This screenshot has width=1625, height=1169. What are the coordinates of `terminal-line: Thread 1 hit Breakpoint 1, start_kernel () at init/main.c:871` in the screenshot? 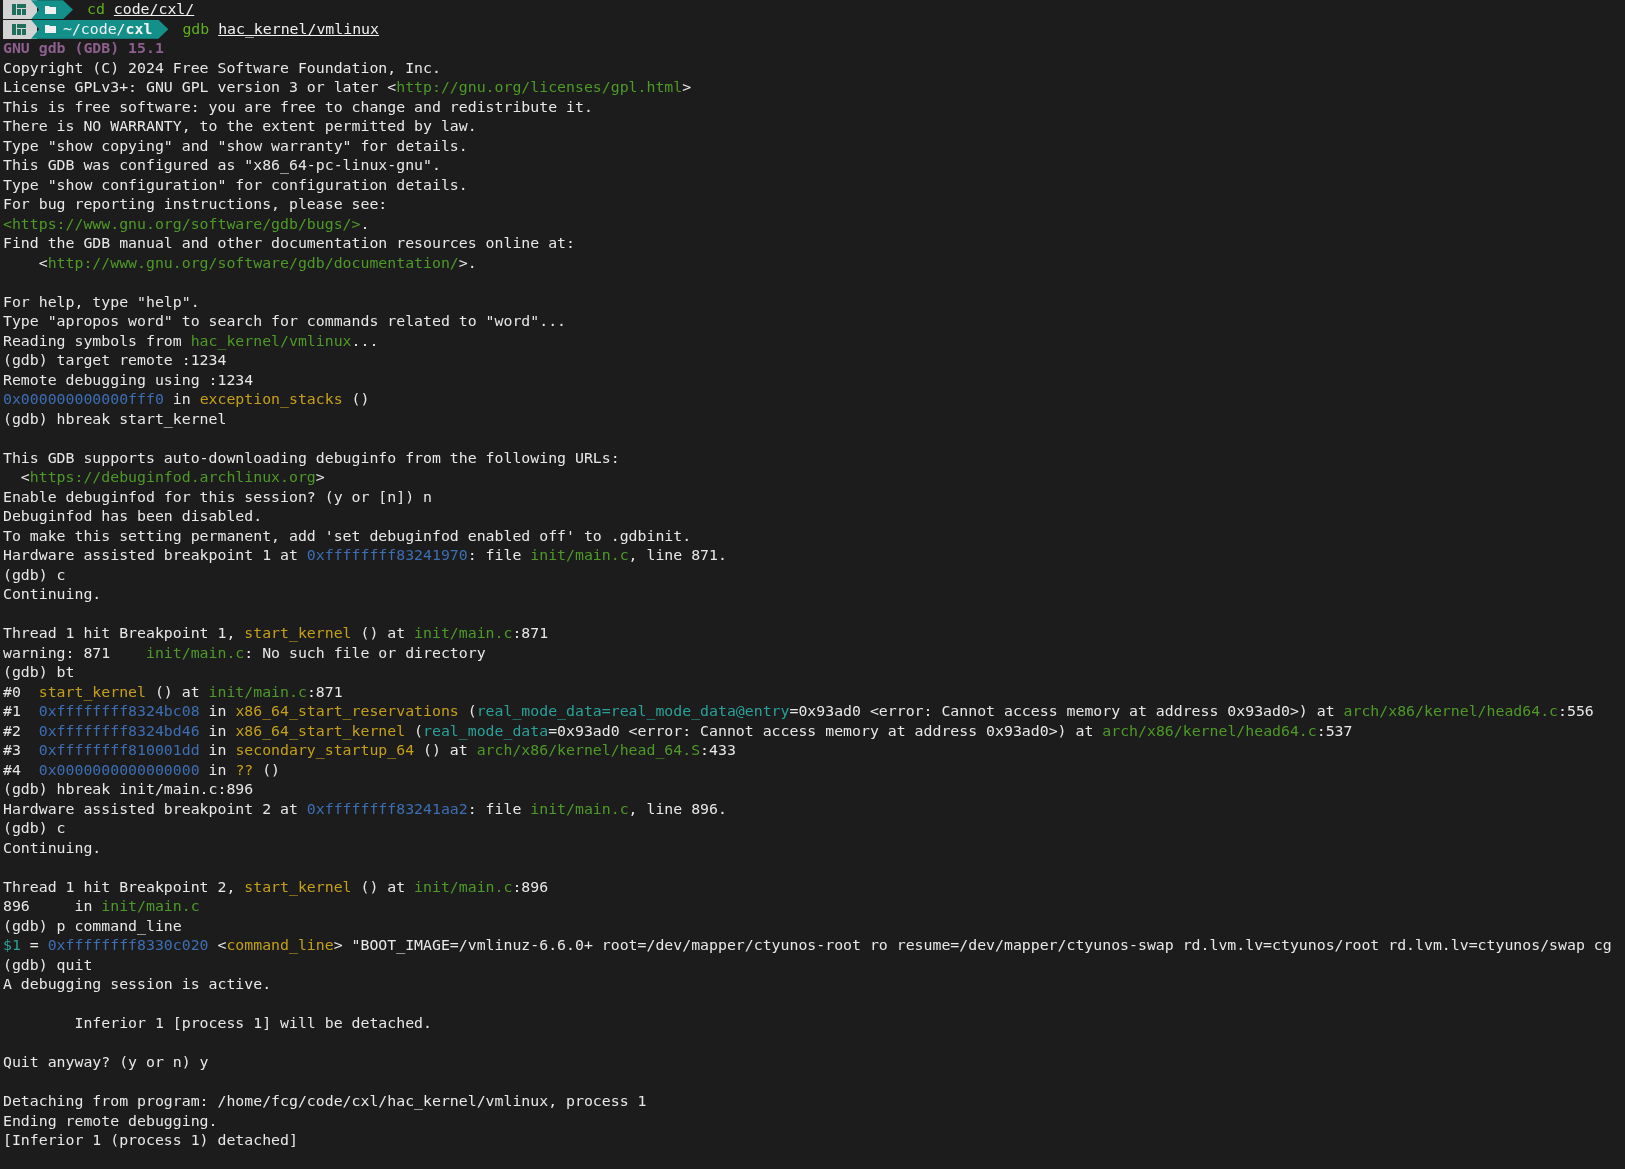 It's located at (276, 634).